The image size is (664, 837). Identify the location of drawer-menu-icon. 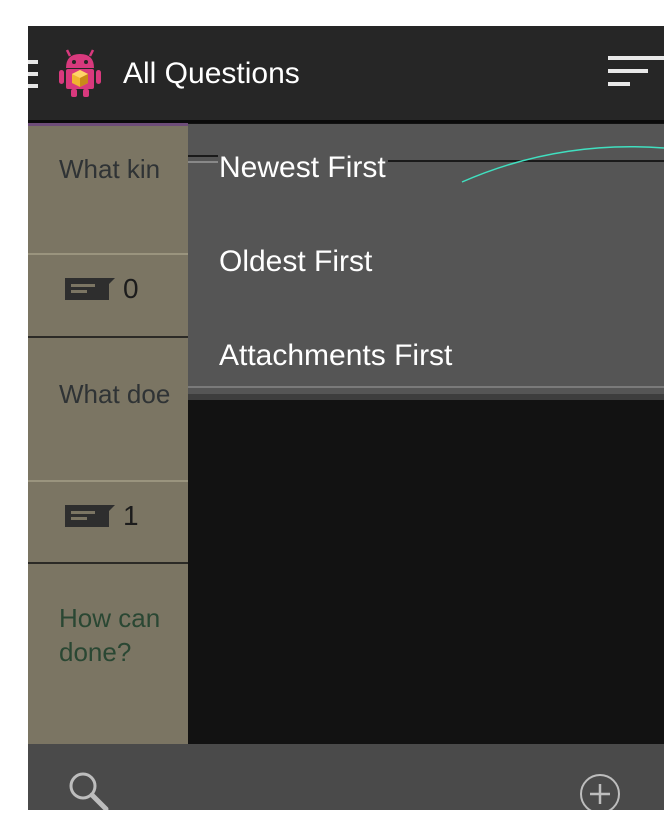
(33, 74).